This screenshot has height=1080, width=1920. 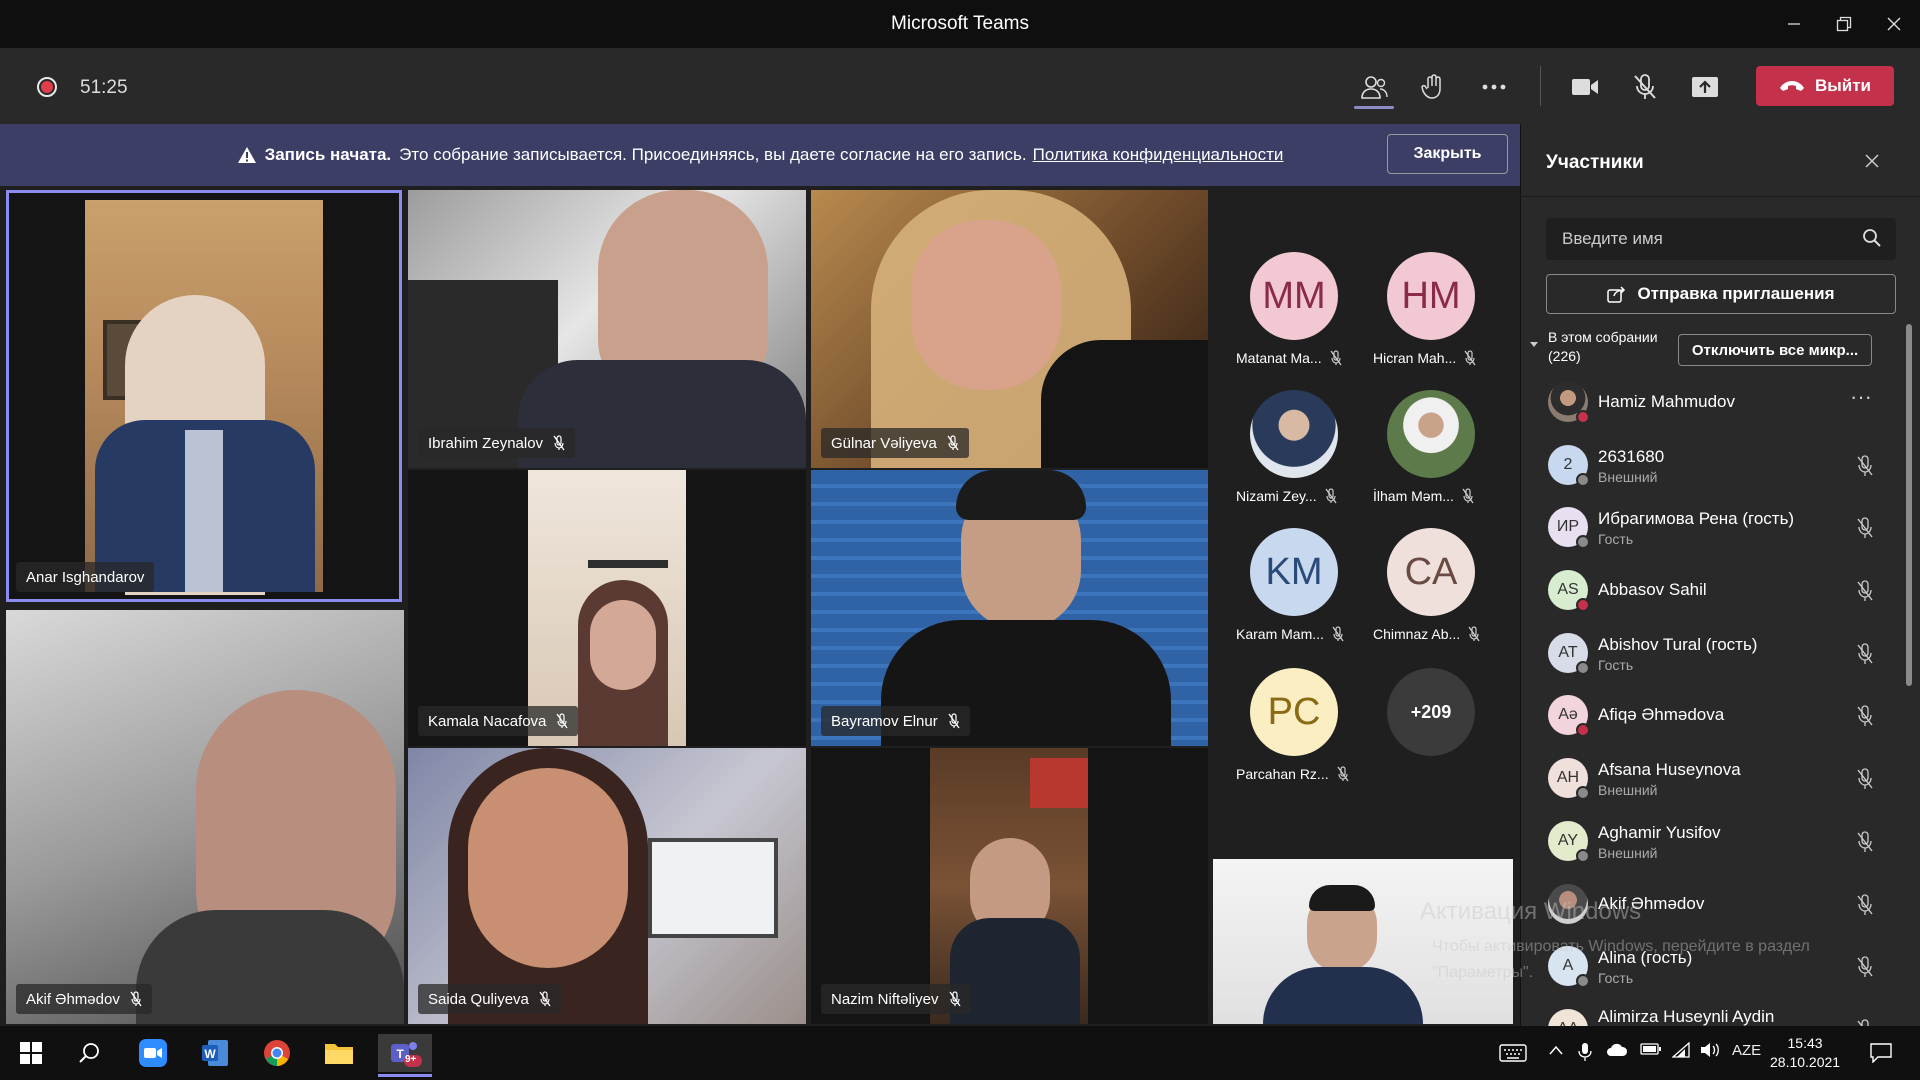 I want to click on person-suit, so click(x=1343, y=995).